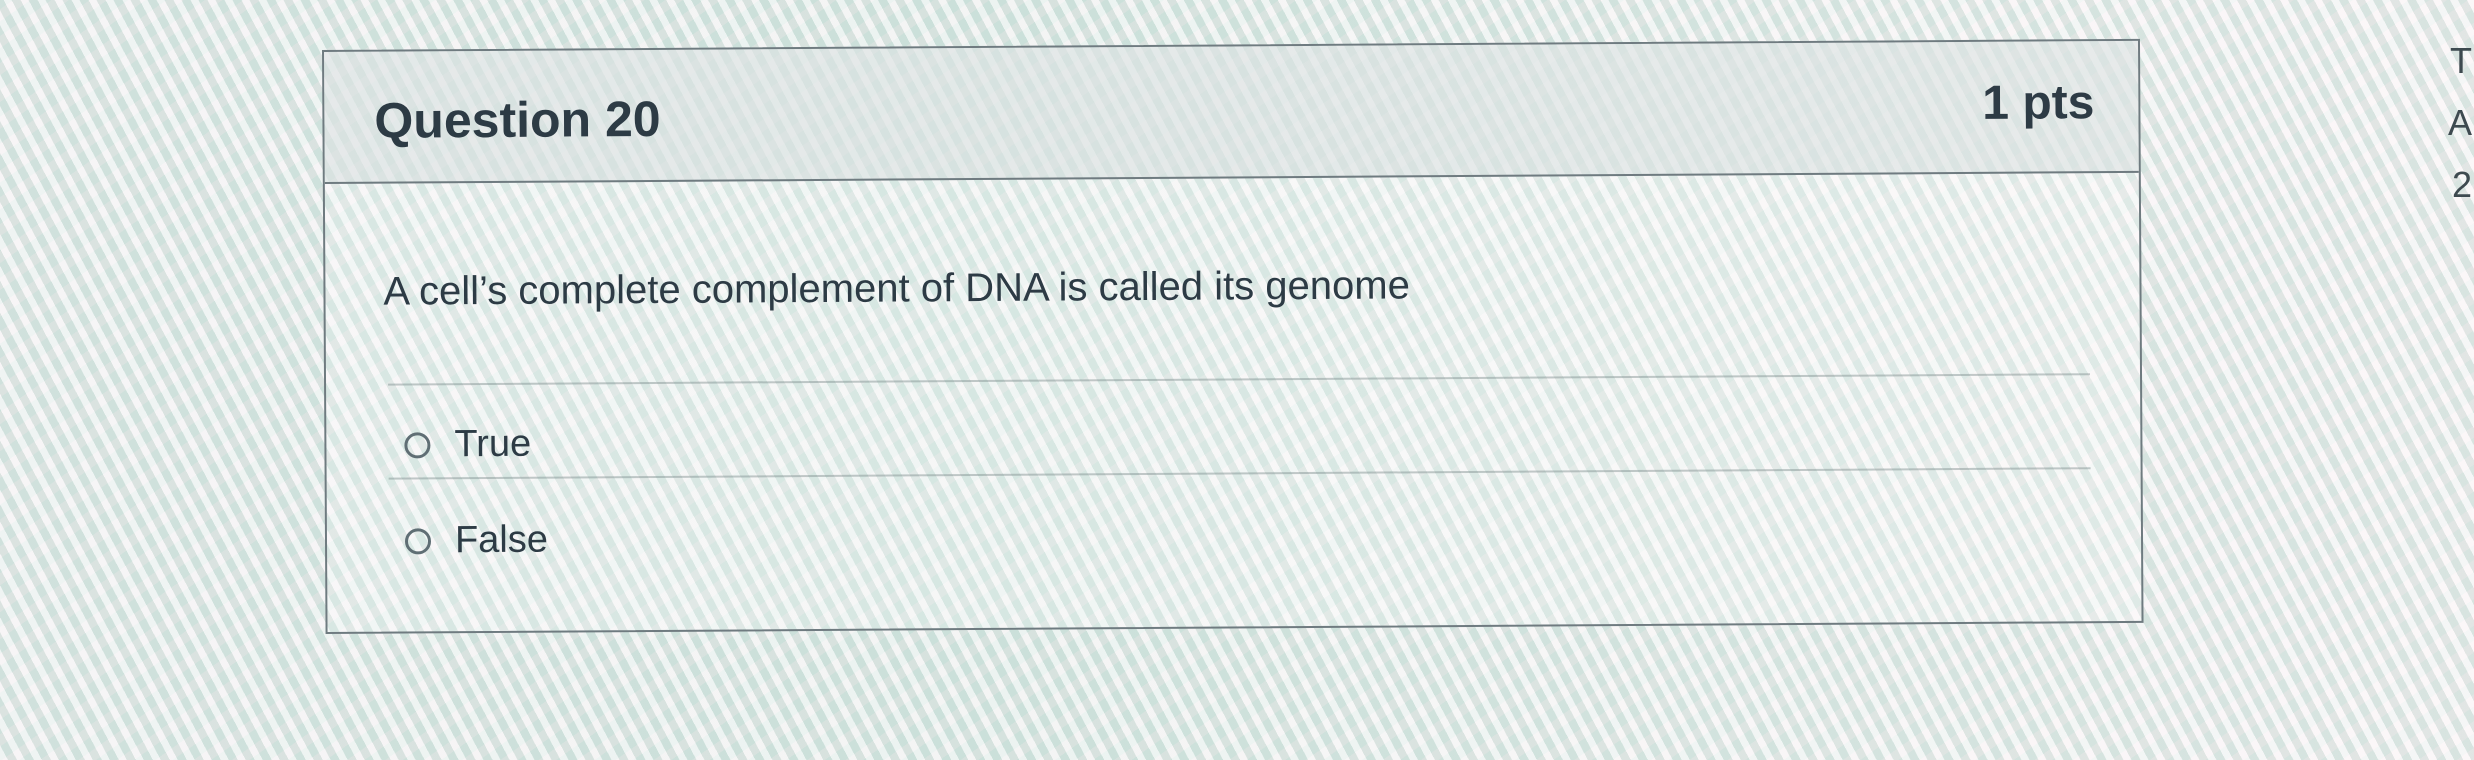 Image resolution: width=2474 pixels, height=760 pixels. What do you see at coordinates (2038, 103) in the screenshot?
I see `question-points: 1 pts` at bounding box center [2038, 103].